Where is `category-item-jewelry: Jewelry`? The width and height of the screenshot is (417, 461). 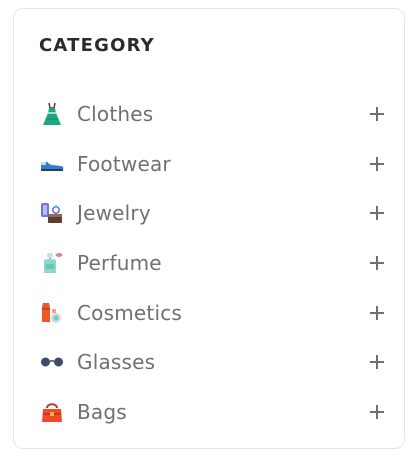
category-item-jewelry: Jewelry is located at coordinates (211, 213).